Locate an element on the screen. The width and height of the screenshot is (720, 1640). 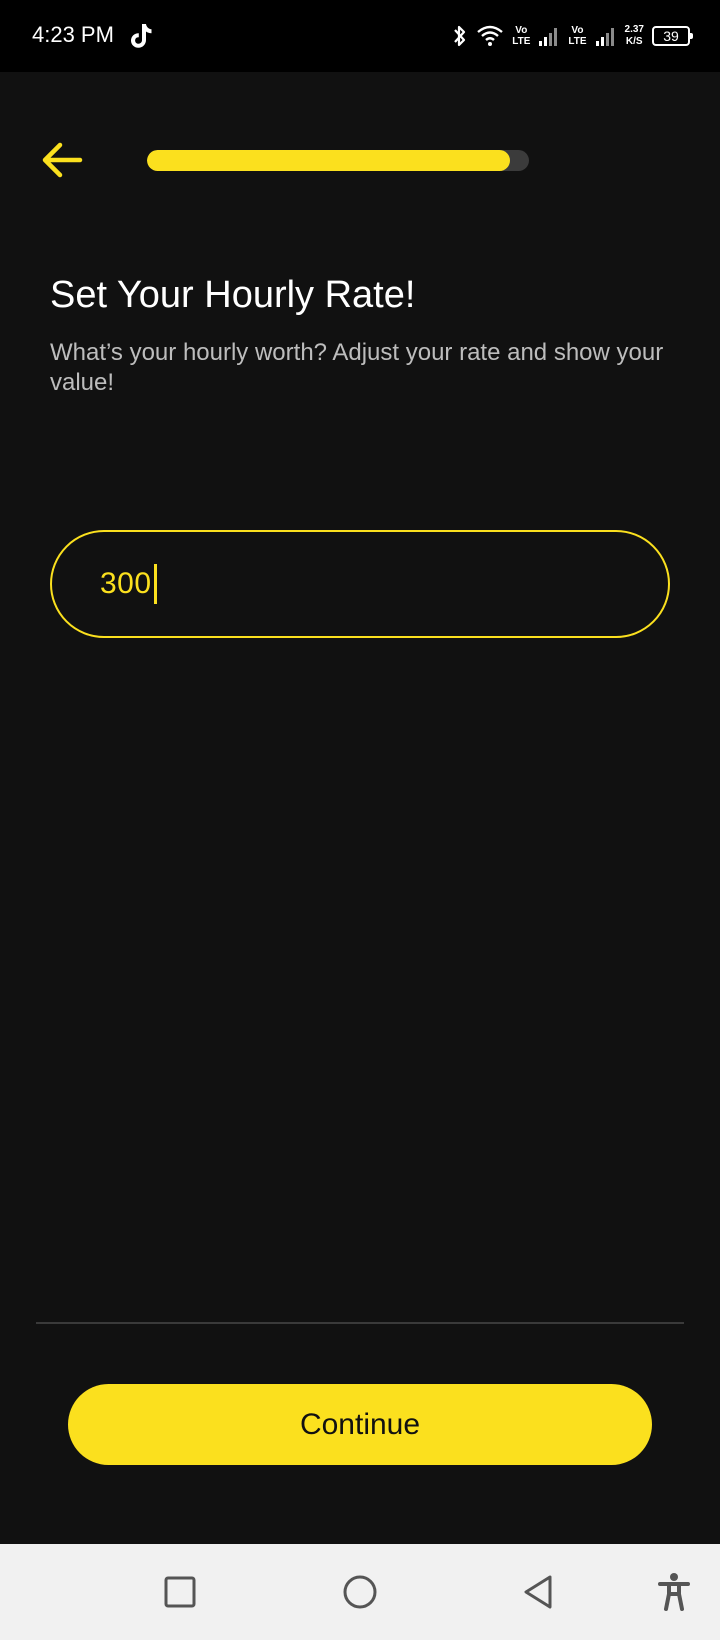
recents-button is located at coordinates (180, 1592).